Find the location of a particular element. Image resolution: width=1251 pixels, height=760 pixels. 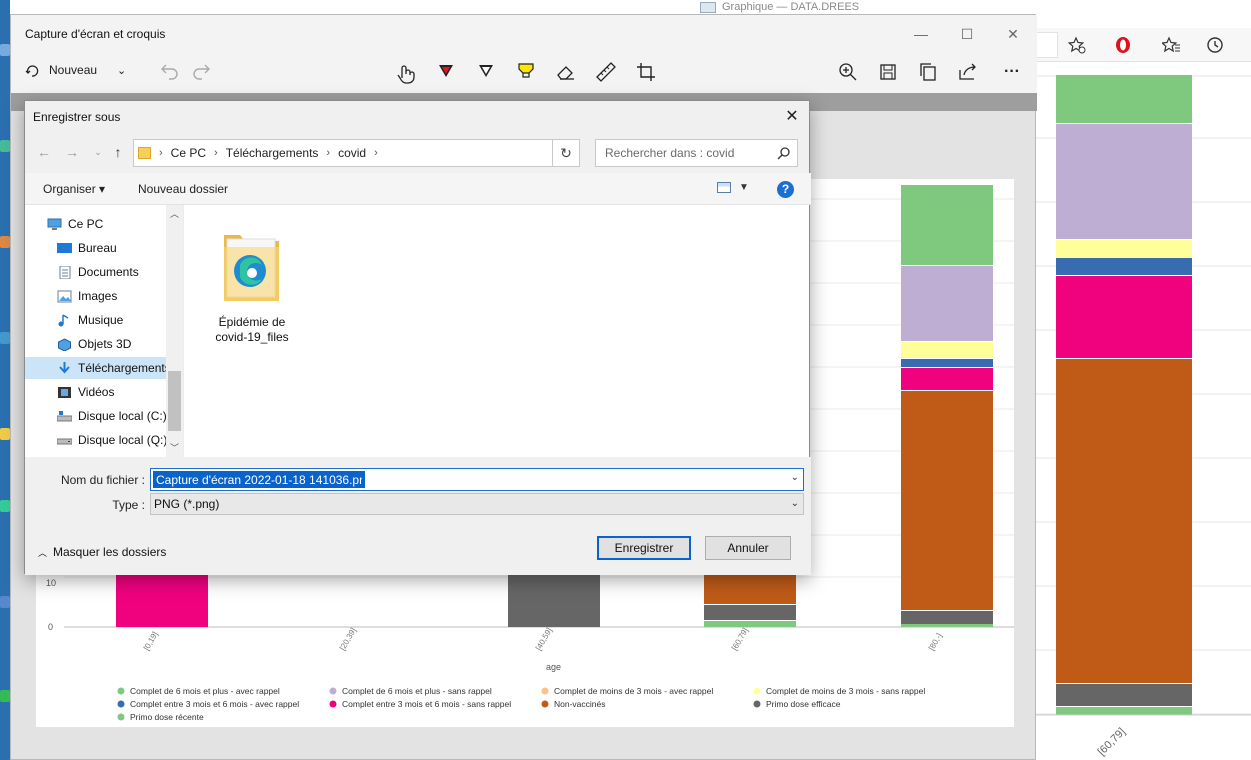

touch-writing-icon is located at coordinates (406, 72).